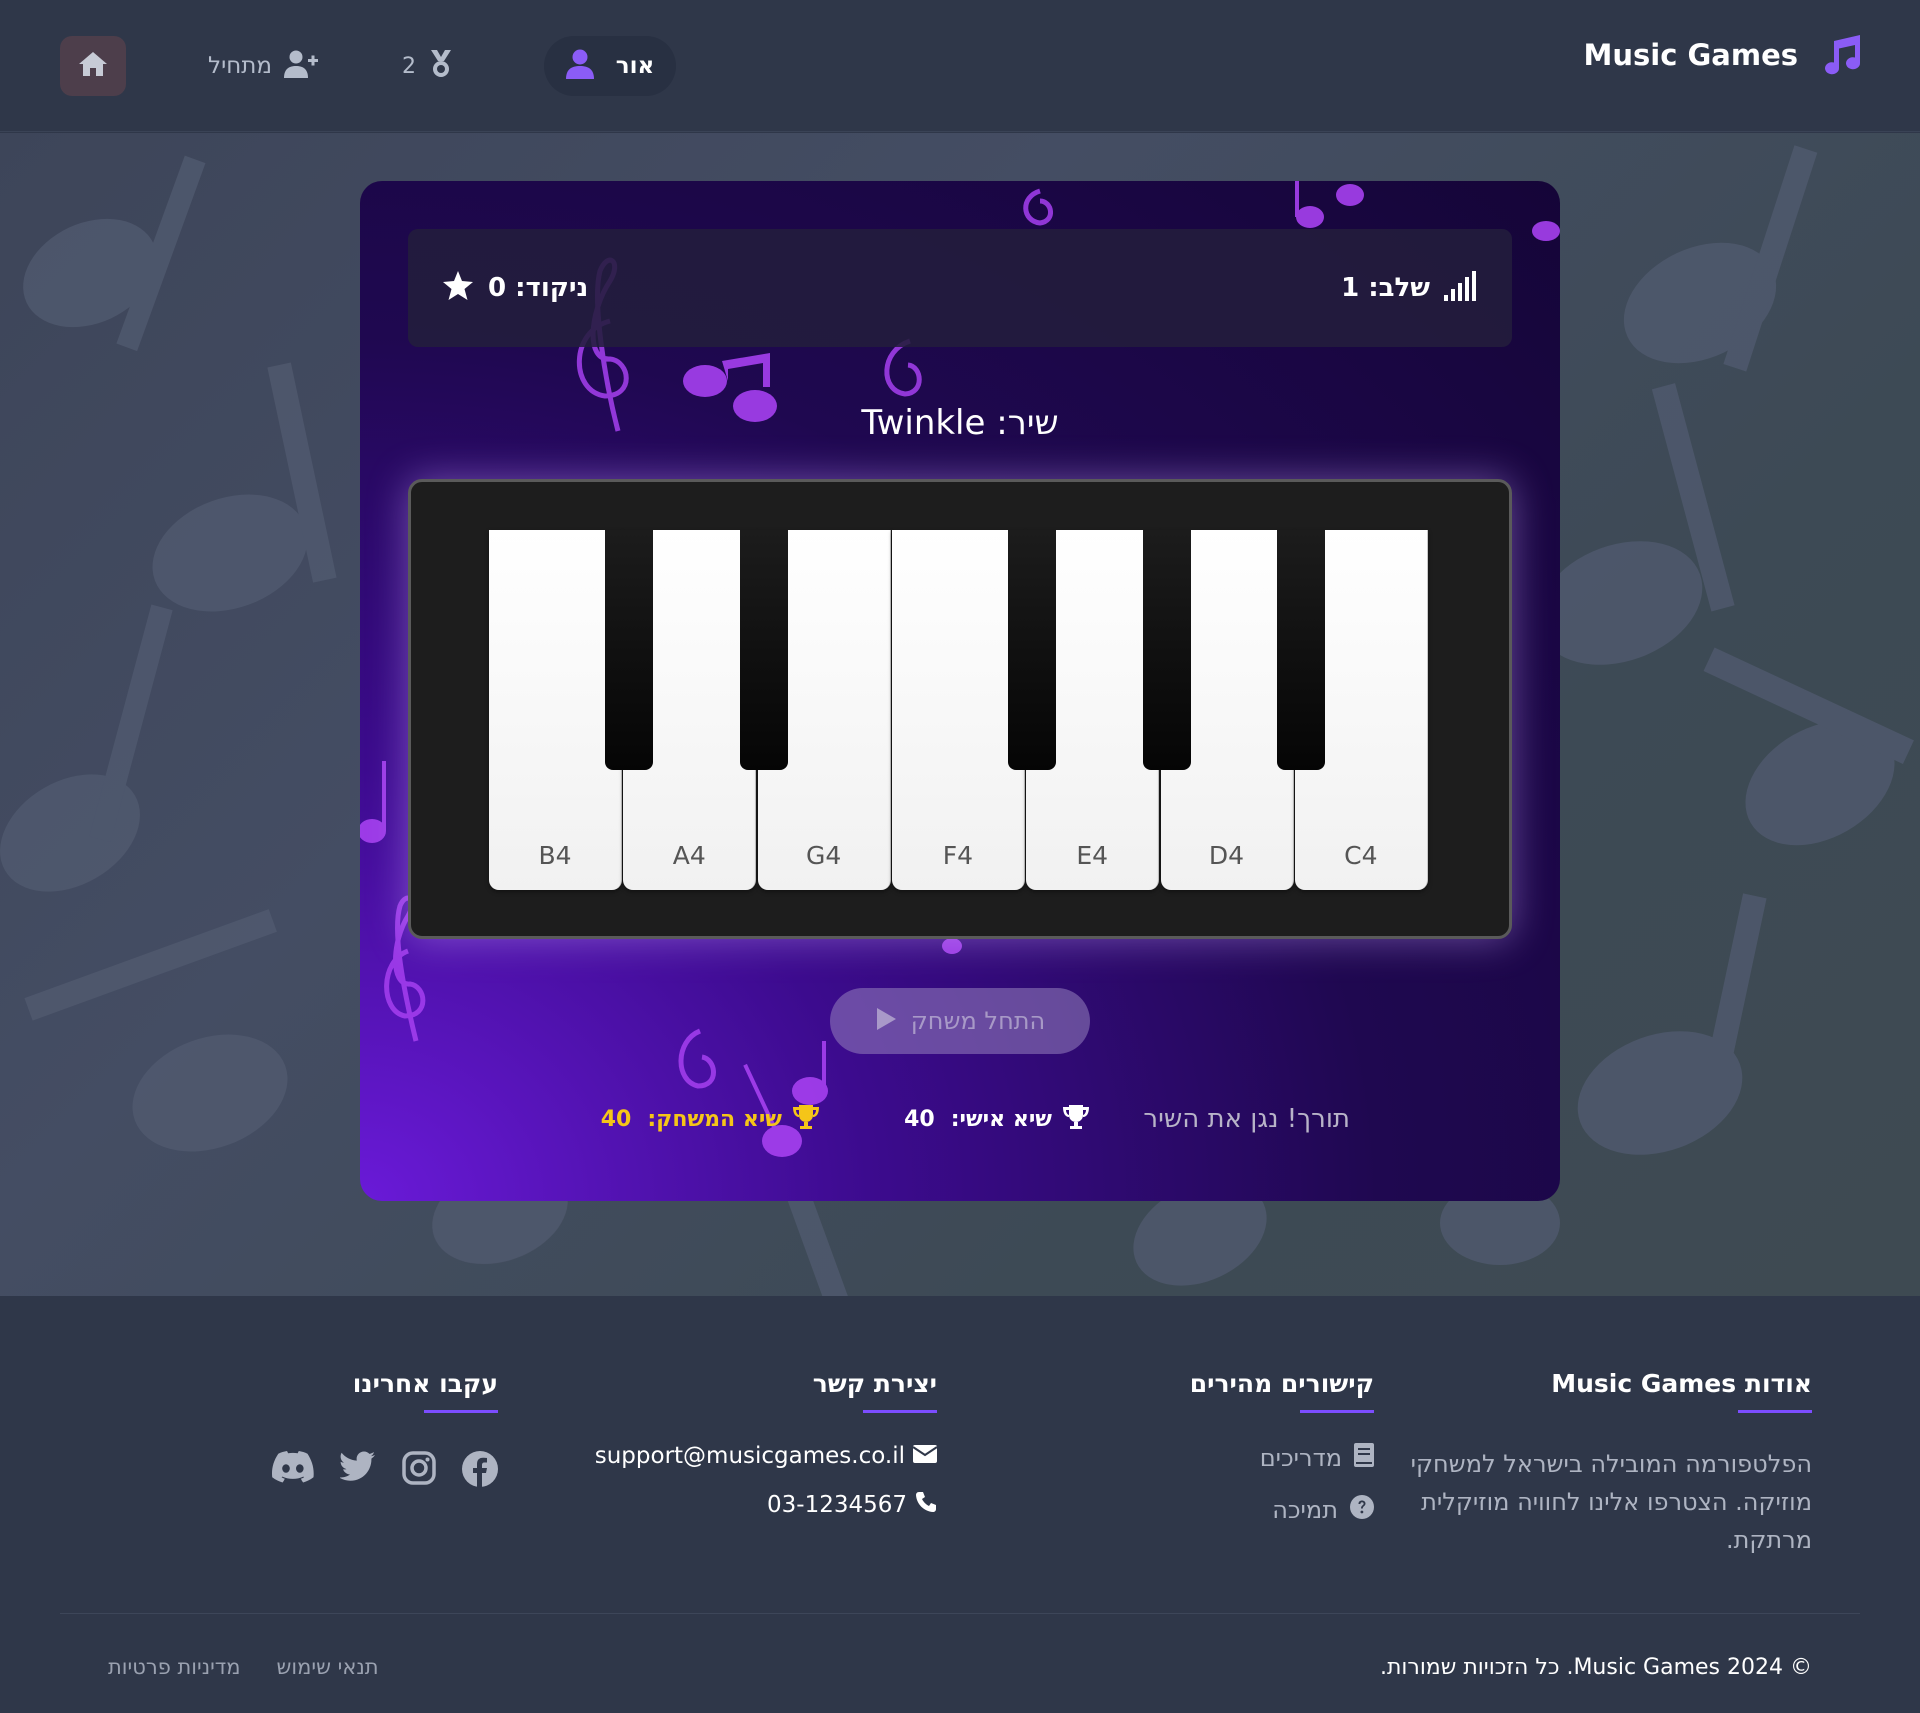 The width and height of the screenshot is (1920, 1713). Describe the element at coordinates (292, 1471) in the screenshot. I see `discord-icon` at that location.